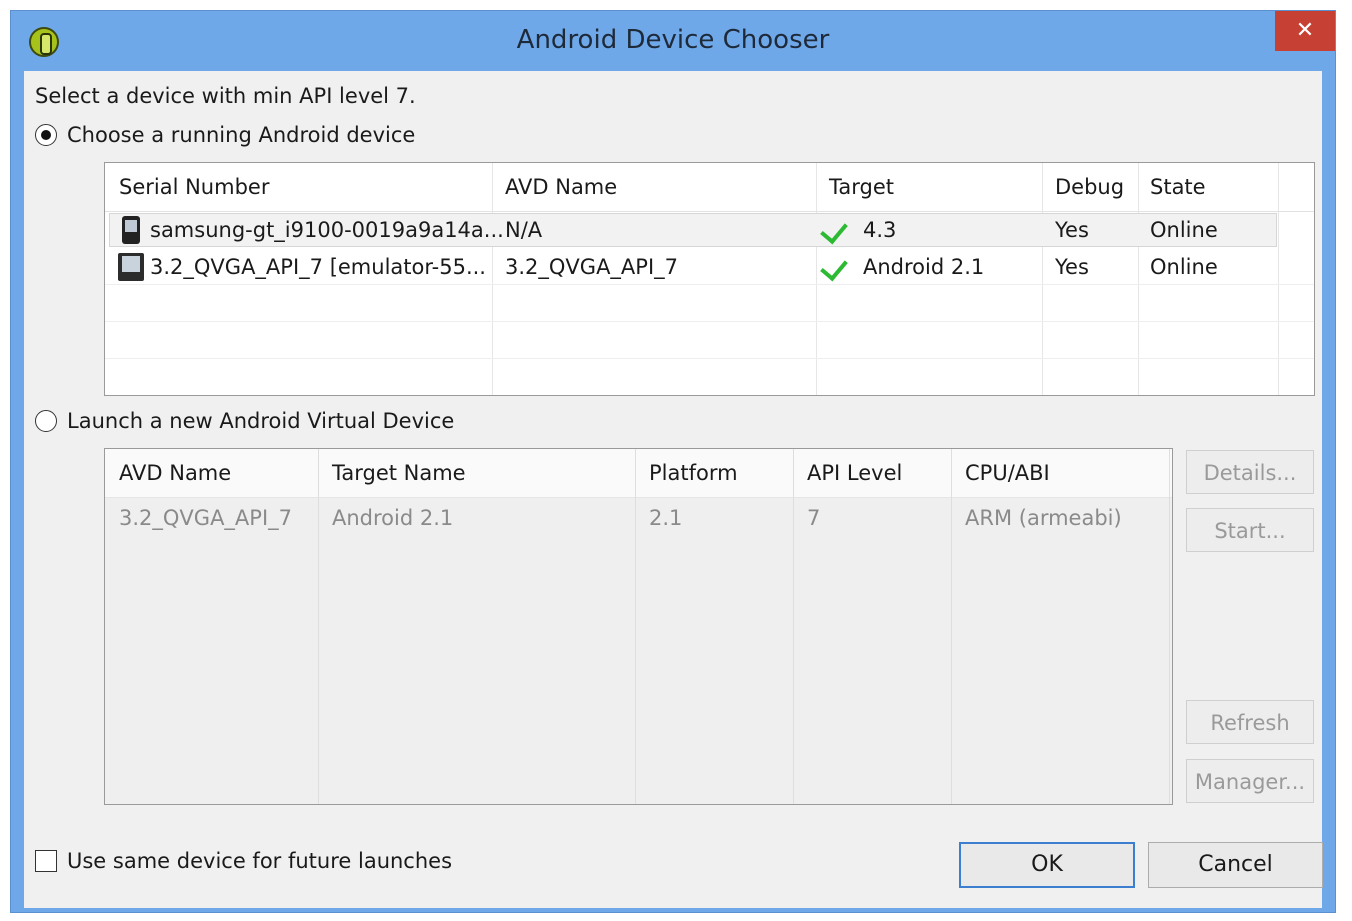 The image size is (1352, 921). I want to click on same-device-checkbox, so click(46, 861).